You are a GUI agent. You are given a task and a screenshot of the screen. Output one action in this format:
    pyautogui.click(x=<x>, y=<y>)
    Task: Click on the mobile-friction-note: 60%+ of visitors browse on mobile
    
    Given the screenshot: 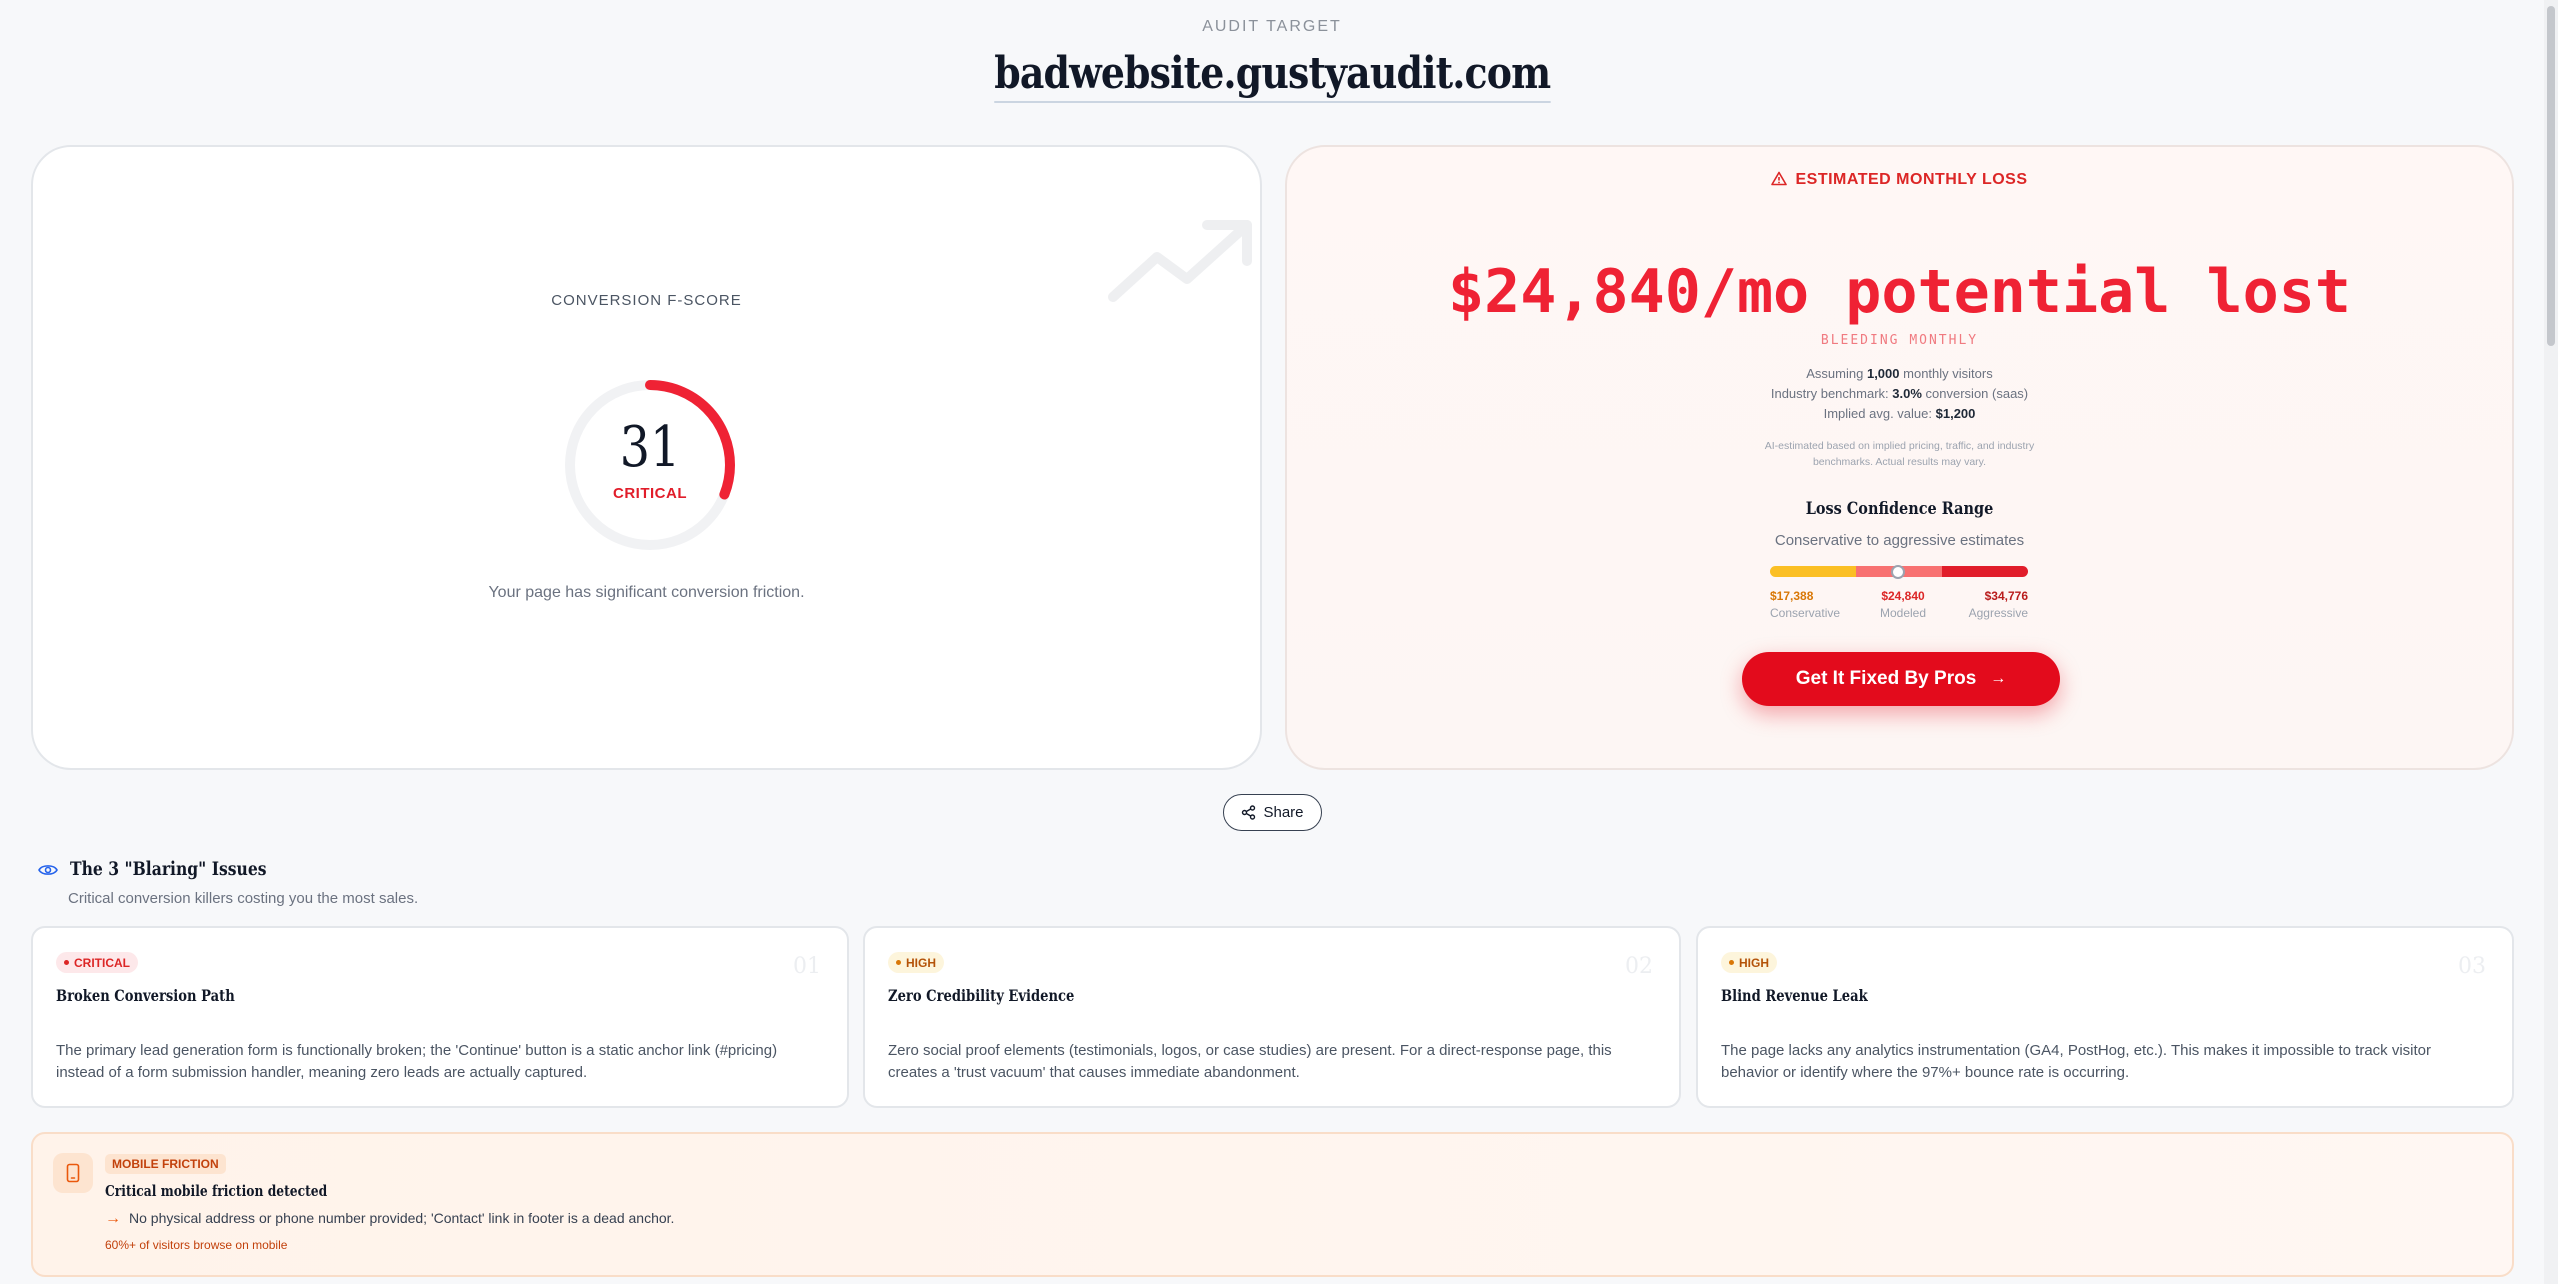 What is the action you would take?
    pyautogui.click(x=196, y=1245)
    